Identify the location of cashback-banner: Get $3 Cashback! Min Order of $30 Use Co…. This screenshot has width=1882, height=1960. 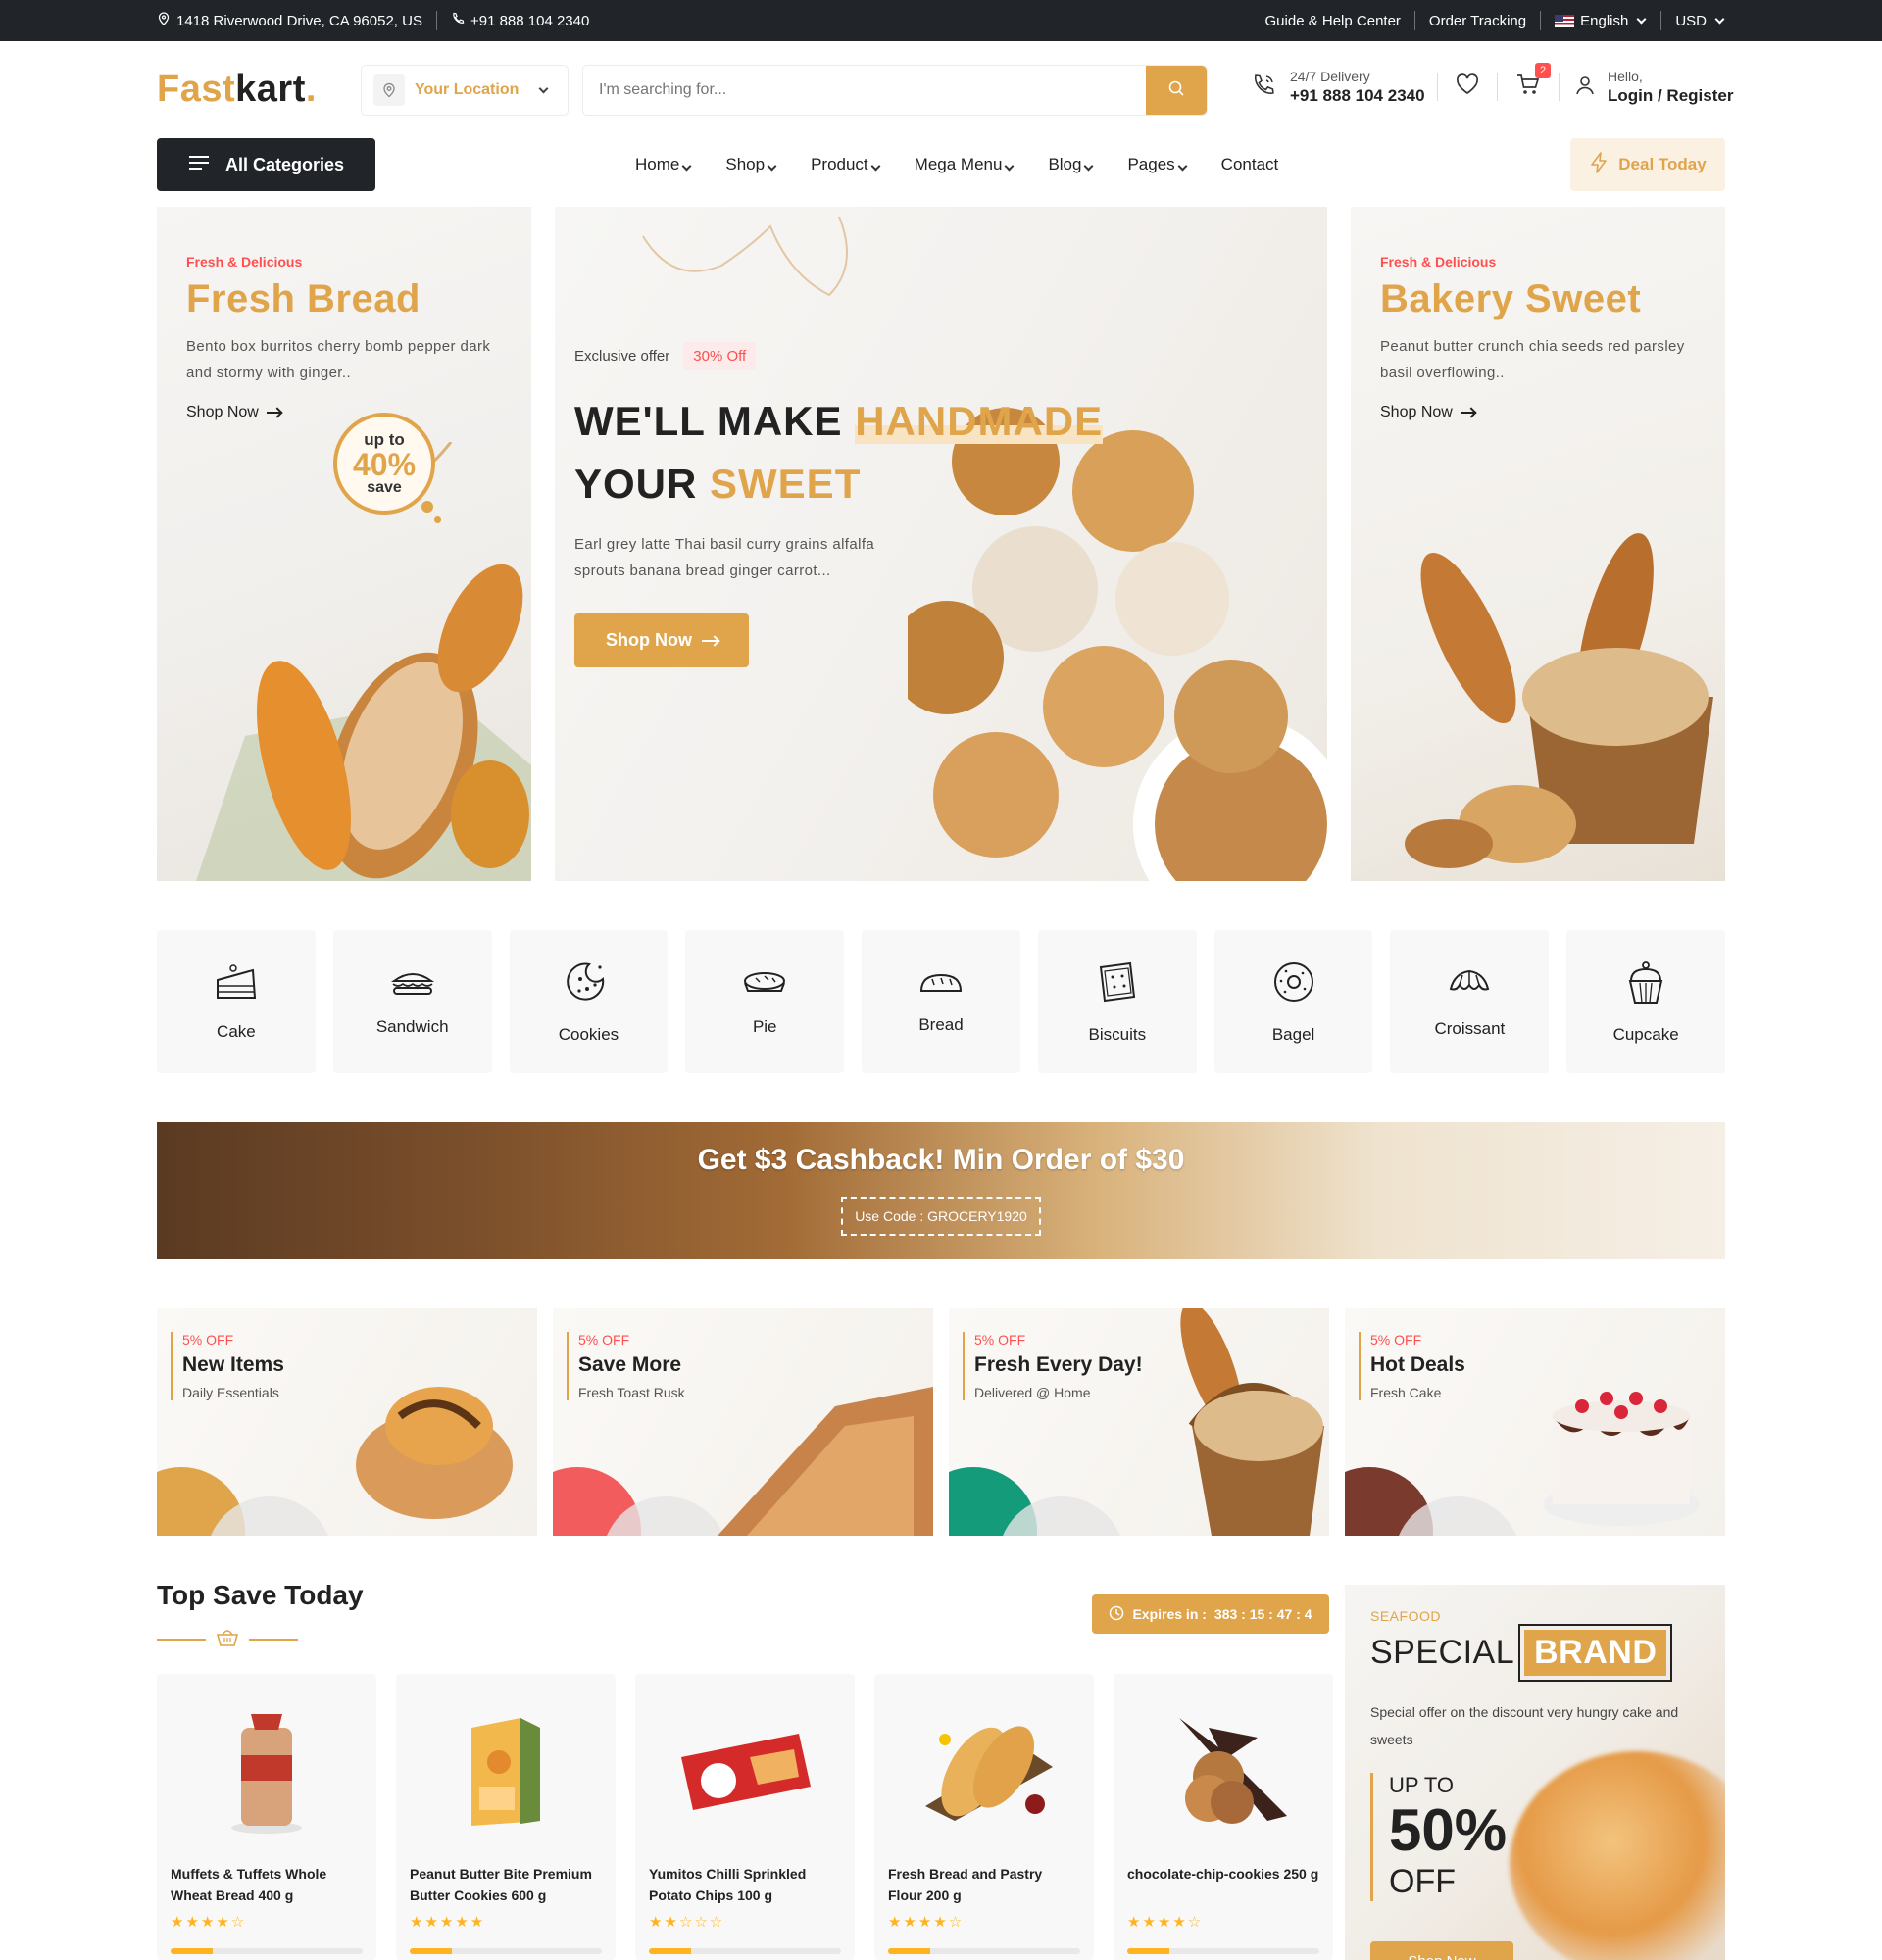
(941, 1190).